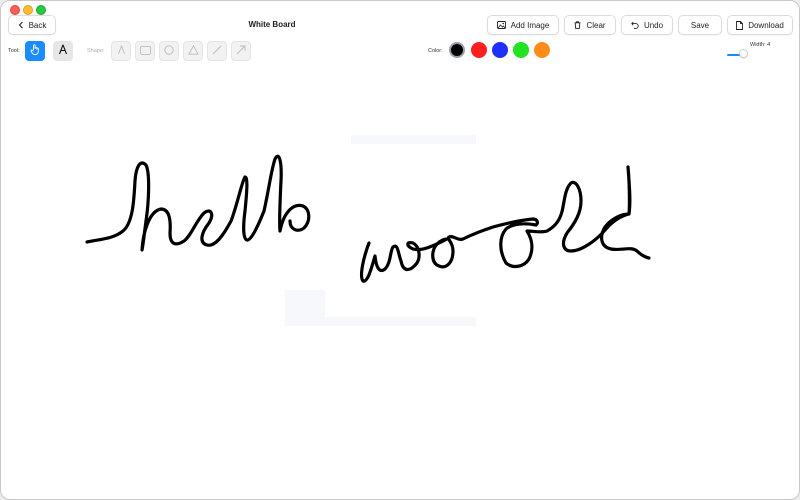  Describe the element at coordinates (596, 25) in the screenshot. I see `clear-label: Clear` at that location.